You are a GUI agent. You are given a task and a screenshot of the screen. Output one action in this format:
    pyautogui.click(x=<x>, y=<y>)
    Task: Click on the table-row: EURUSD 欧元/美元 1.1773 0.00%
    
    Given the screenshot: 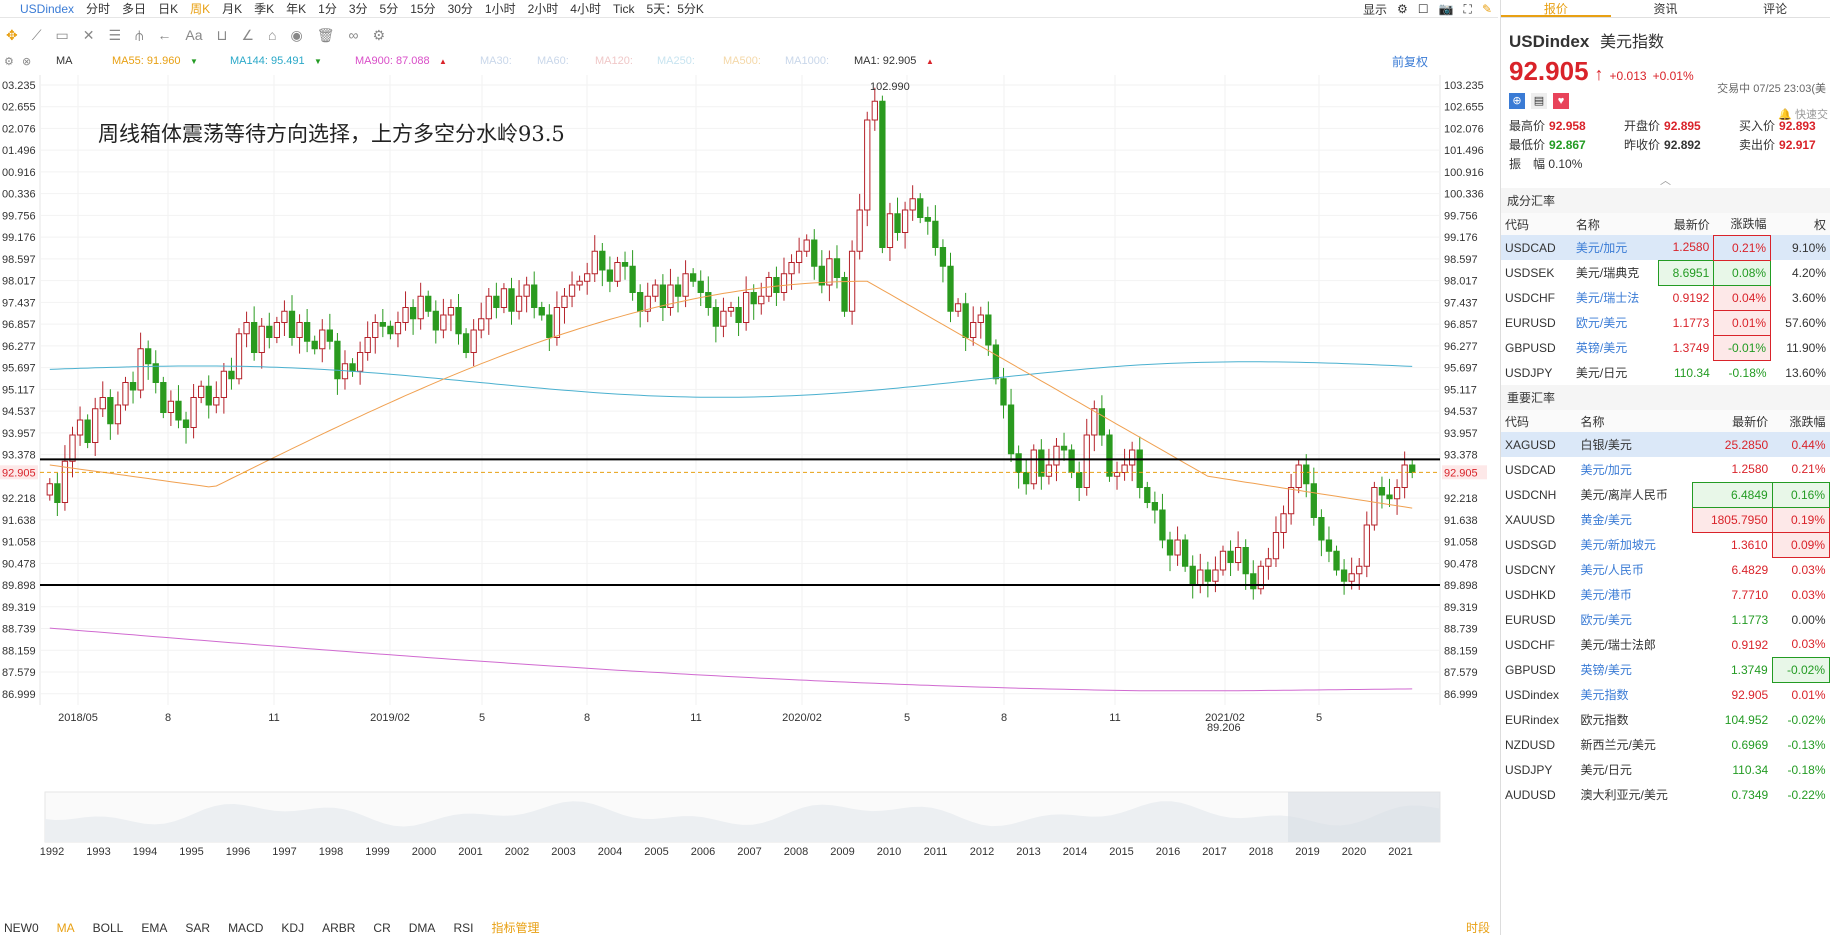 What is the action you would take?
    pyautogui.click(x=1665, y=619)
    